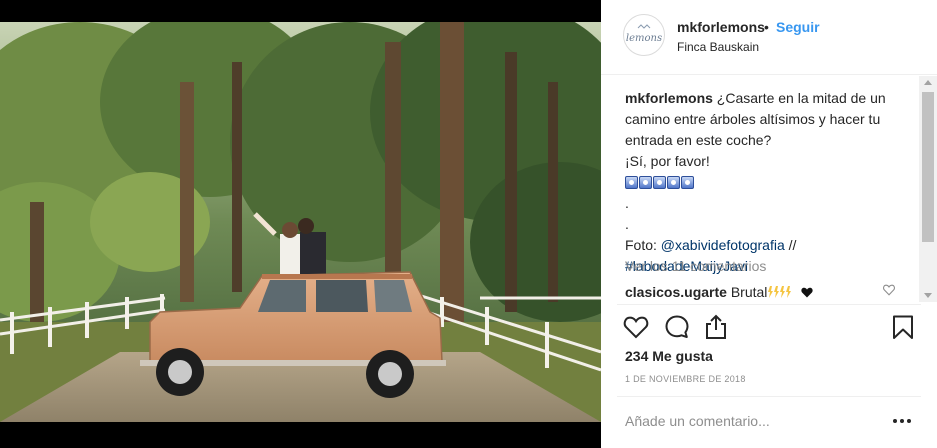  Describe the element at coordinates (721, 27) in the screenshot. I see `header-username: mkforlemons` at that location.